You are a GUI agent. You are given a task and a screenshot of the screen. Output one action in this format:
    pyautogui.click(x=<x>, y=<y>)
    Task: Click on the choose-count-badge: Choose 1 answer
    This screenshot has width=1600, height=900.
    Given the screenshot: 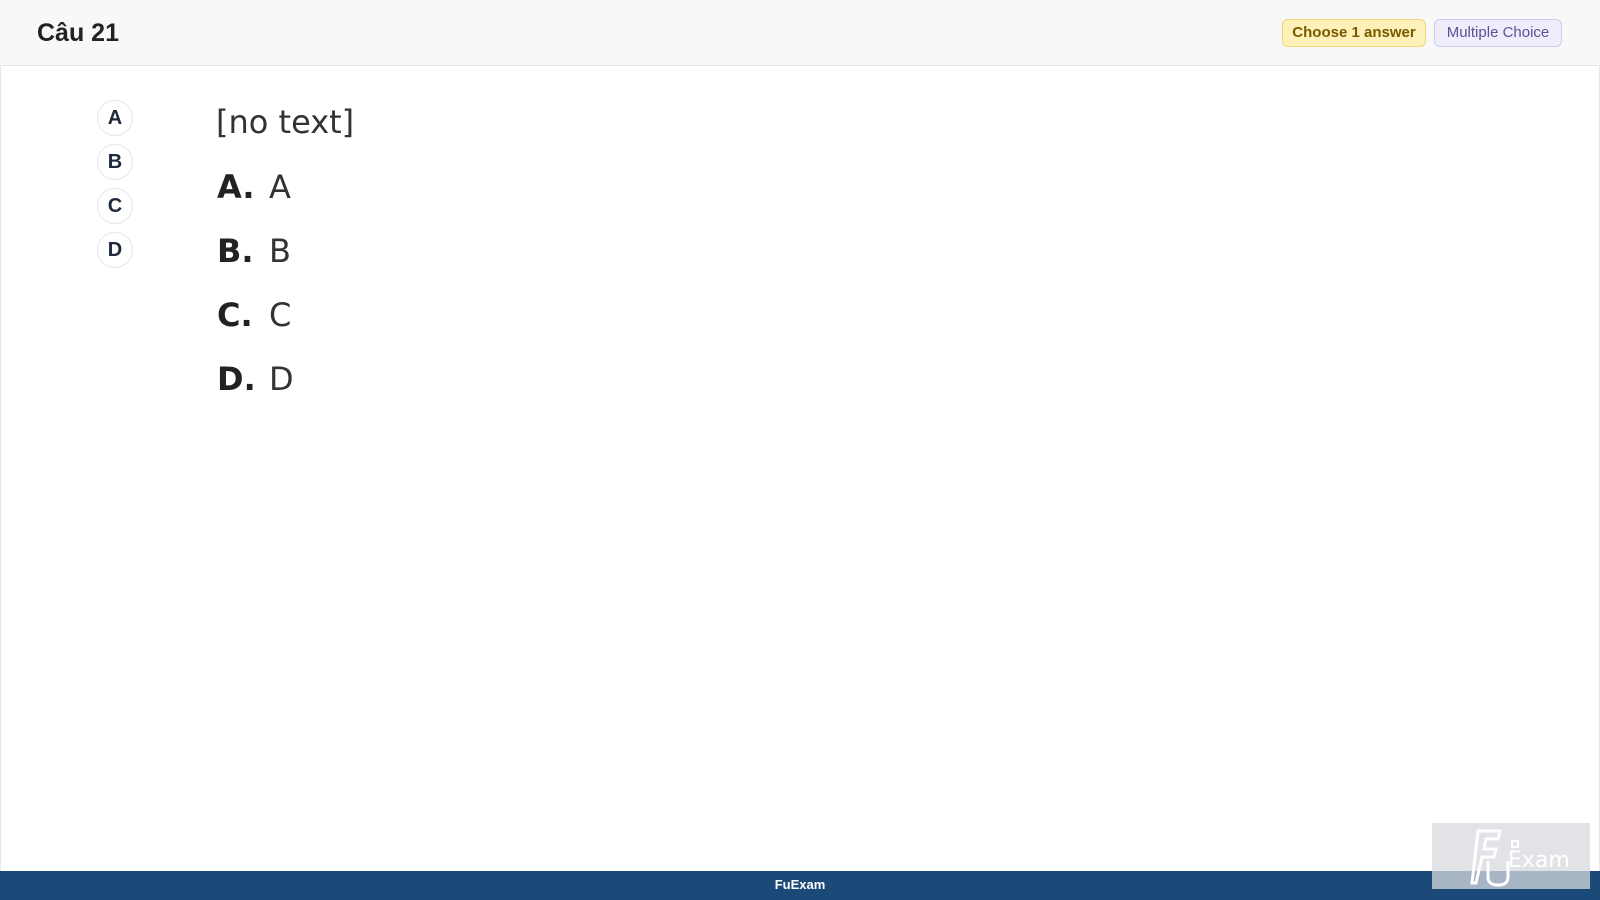 What is the action you would take?
    pyautogui.click(x=1354, y=33)
    